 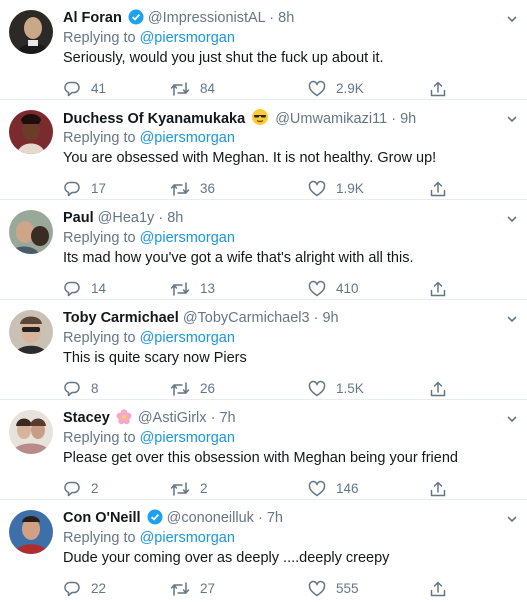 I want to click on retweet-button: 36, so click(x=192, y=189).